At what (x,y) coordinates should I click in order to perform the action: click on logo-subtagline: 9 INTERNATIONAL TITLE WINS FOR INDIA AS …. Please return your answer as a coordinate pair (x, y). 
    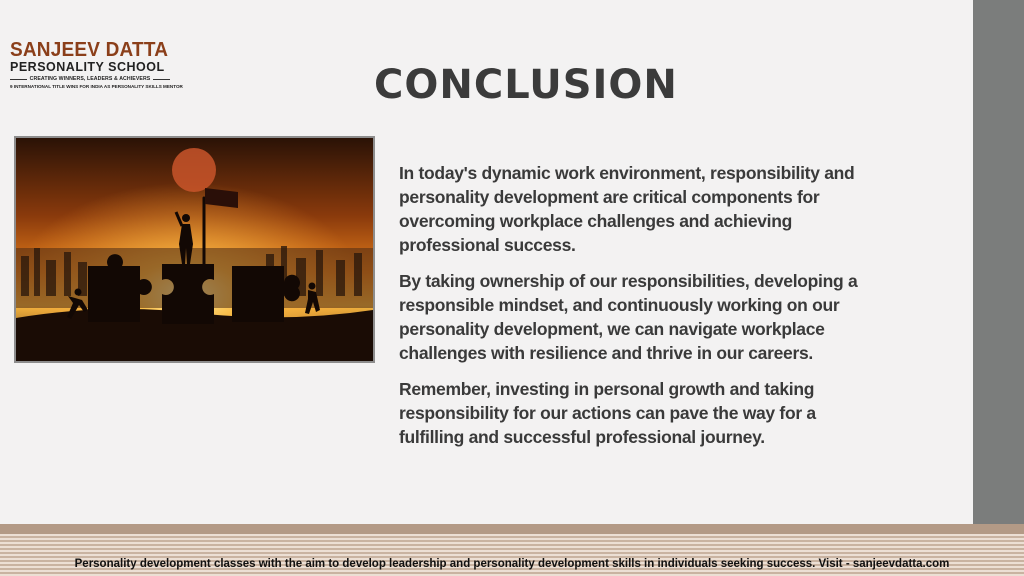
    Looking at the image, I should click on (96, 86).